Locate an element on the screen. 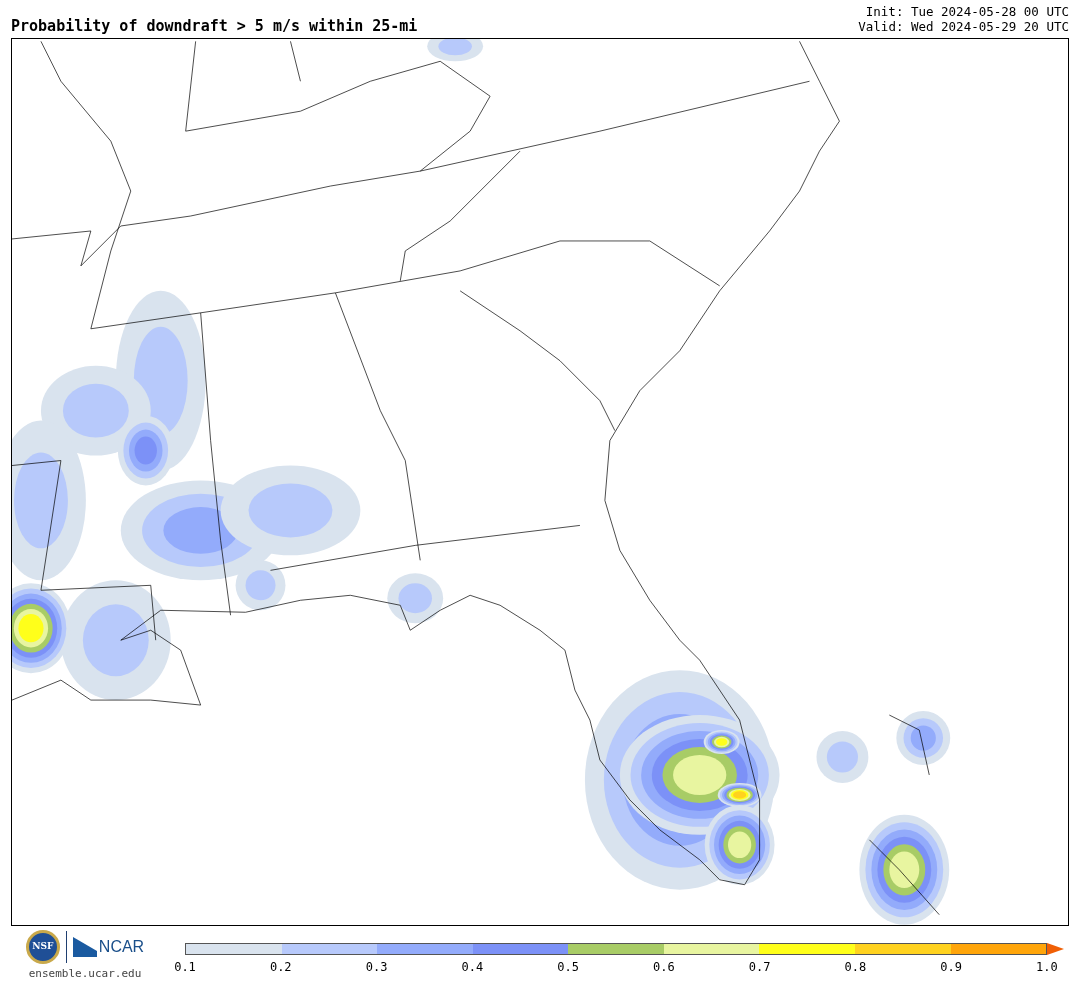 The height and width of the screenshot is (988, 1080). tick-label: 0.9 is located at coordinates (951, 967).